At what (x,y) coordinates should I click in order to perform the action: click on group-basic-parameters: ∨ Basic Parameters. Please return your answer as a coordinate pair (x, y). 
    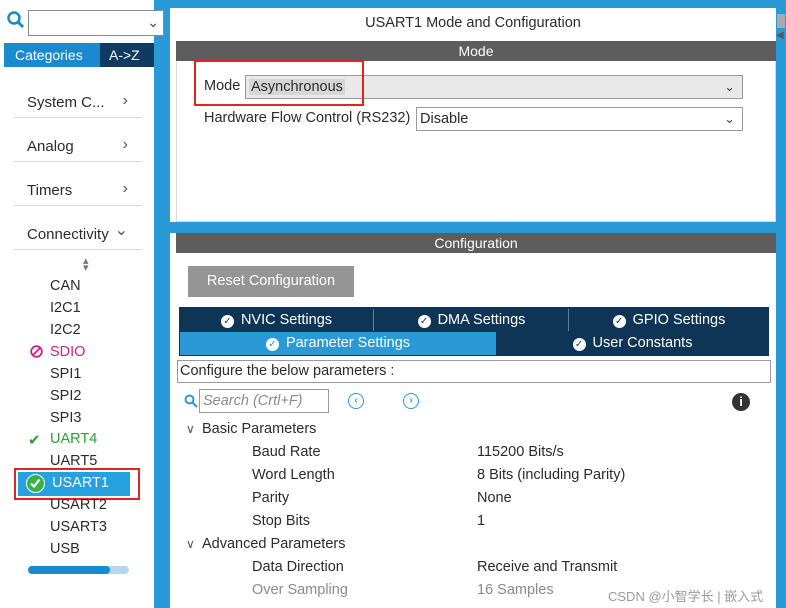
    Looking at the image, I should click on (251, 429).